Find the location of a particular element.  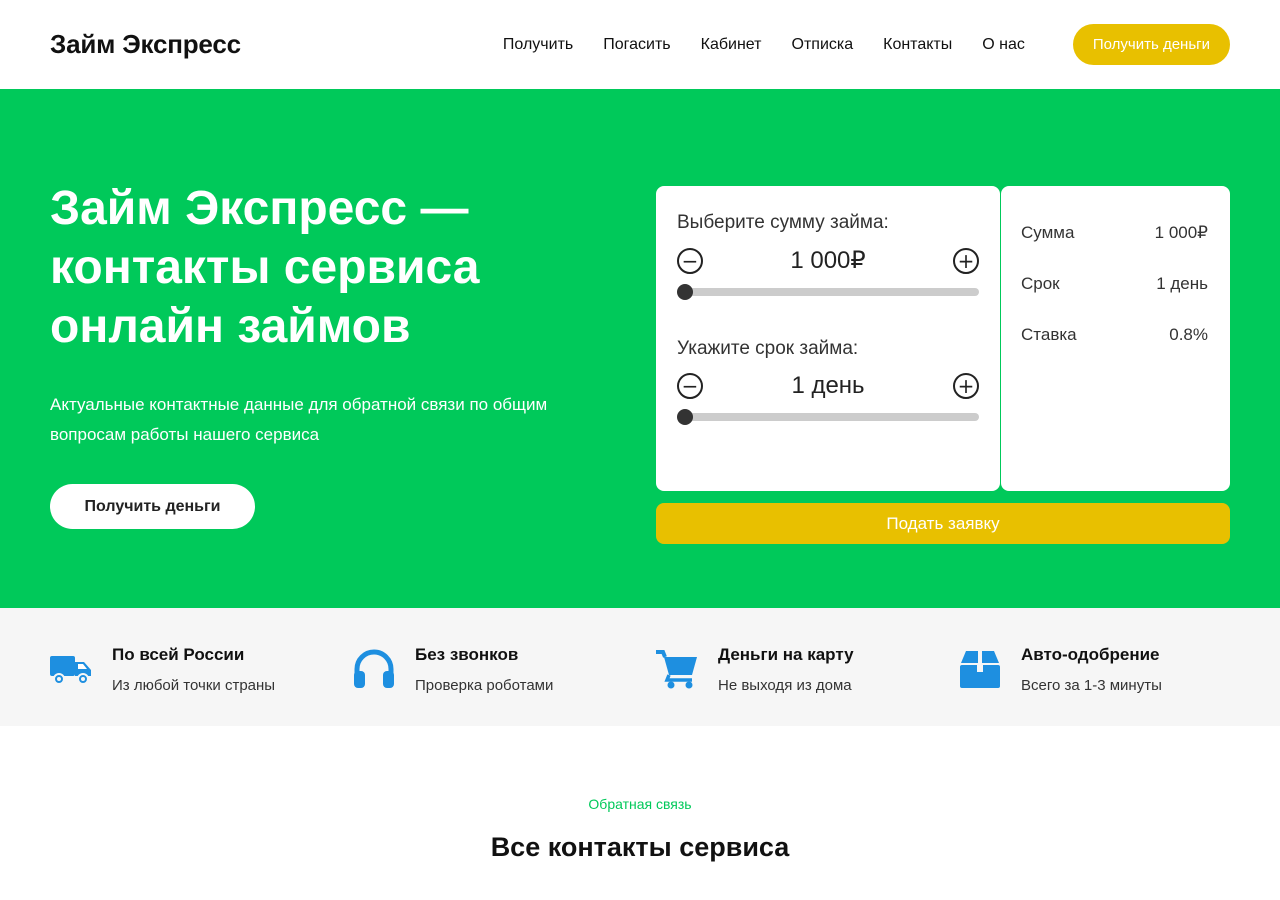

feature-title: По всей России is located at coordinates (178, 654).